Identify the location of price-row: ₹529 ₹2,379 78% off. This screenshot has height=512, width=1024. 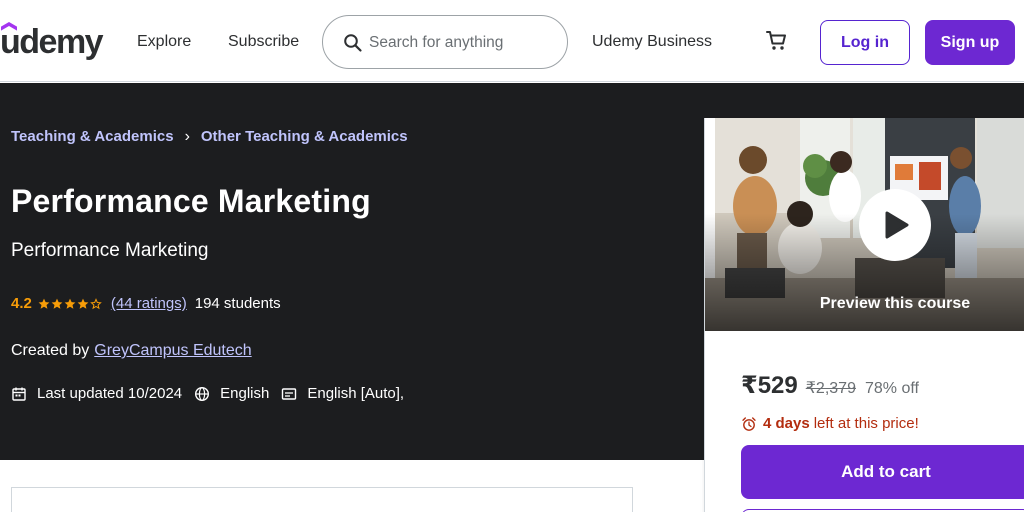
(830, 385).